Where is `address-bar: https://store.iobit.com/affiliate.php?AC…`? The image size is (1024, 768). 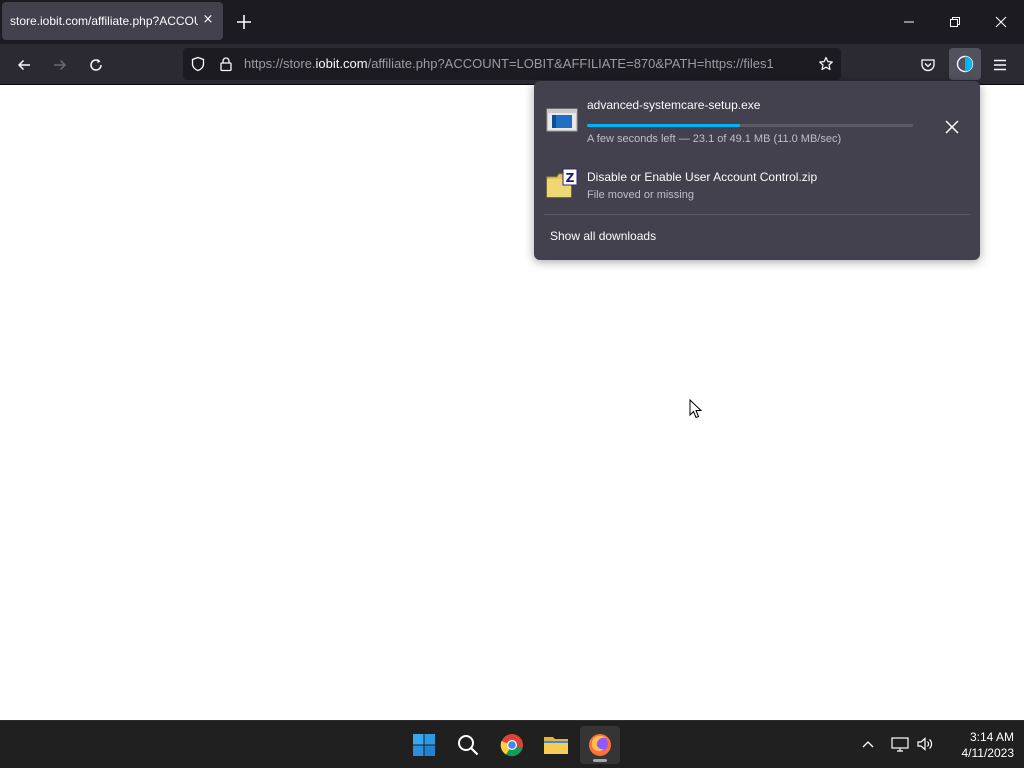 address-bar: https://store.iobit.com/affiliate.php?AC… is located at coordinates (512, 64).